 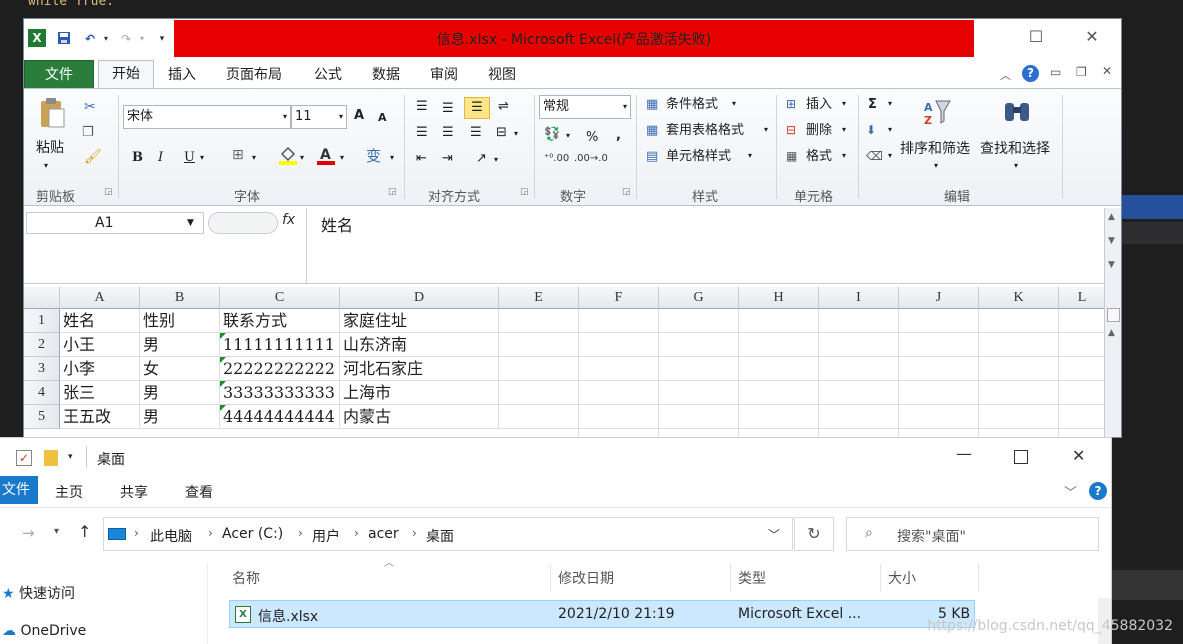 What do you see at coordinates (652, 130) in the screenshot?
I see `format-as-table-icon: ▦` at bounding box center [652, 130].